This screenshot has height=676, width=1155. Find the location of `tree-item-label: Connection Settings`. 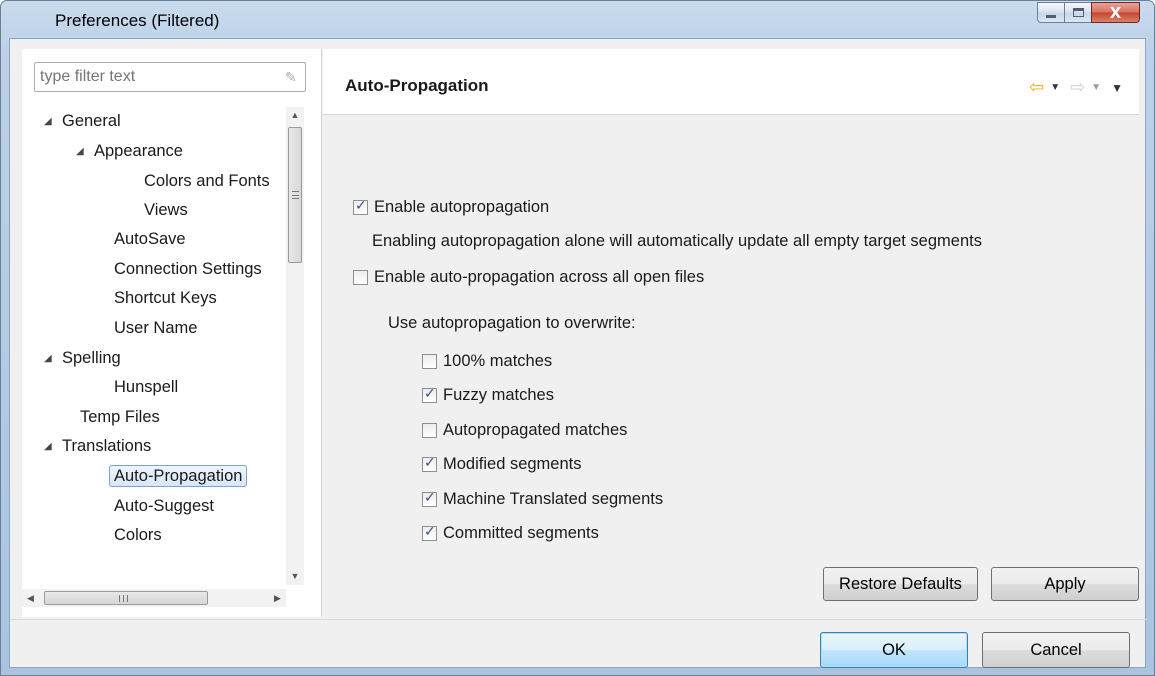

tree-item-label: Connection Settings is located at coordinates (188, 269).